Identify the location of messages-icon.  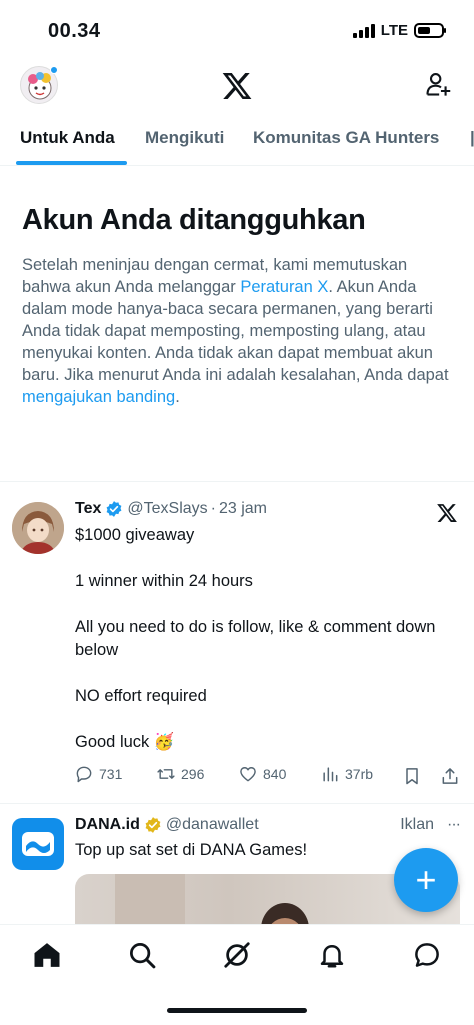
(427, 955).